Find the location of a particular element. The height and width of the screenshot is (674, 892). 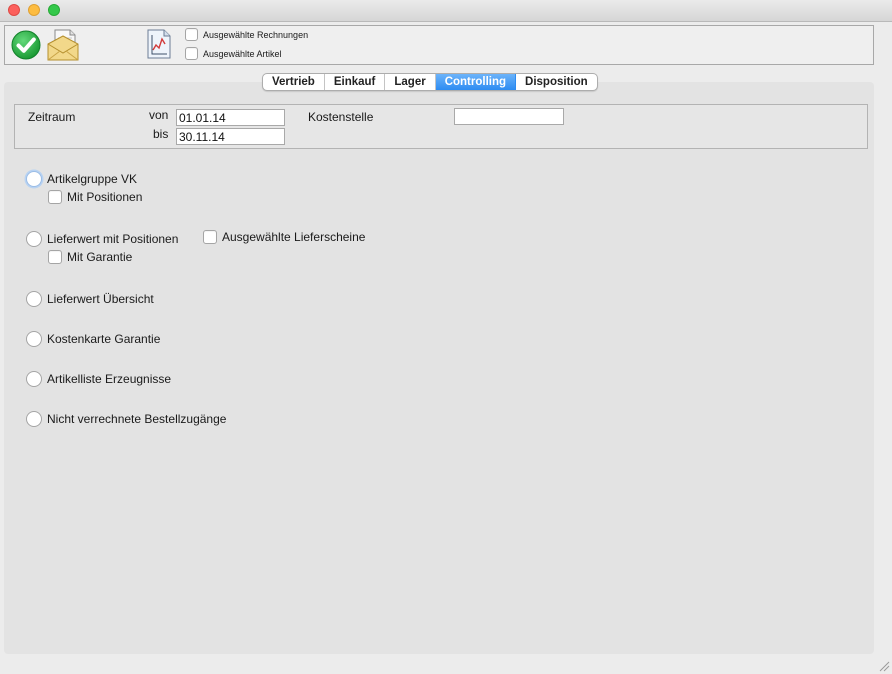

radio-label: Kostenkarte Garantie is located at coordinates (104, 339).